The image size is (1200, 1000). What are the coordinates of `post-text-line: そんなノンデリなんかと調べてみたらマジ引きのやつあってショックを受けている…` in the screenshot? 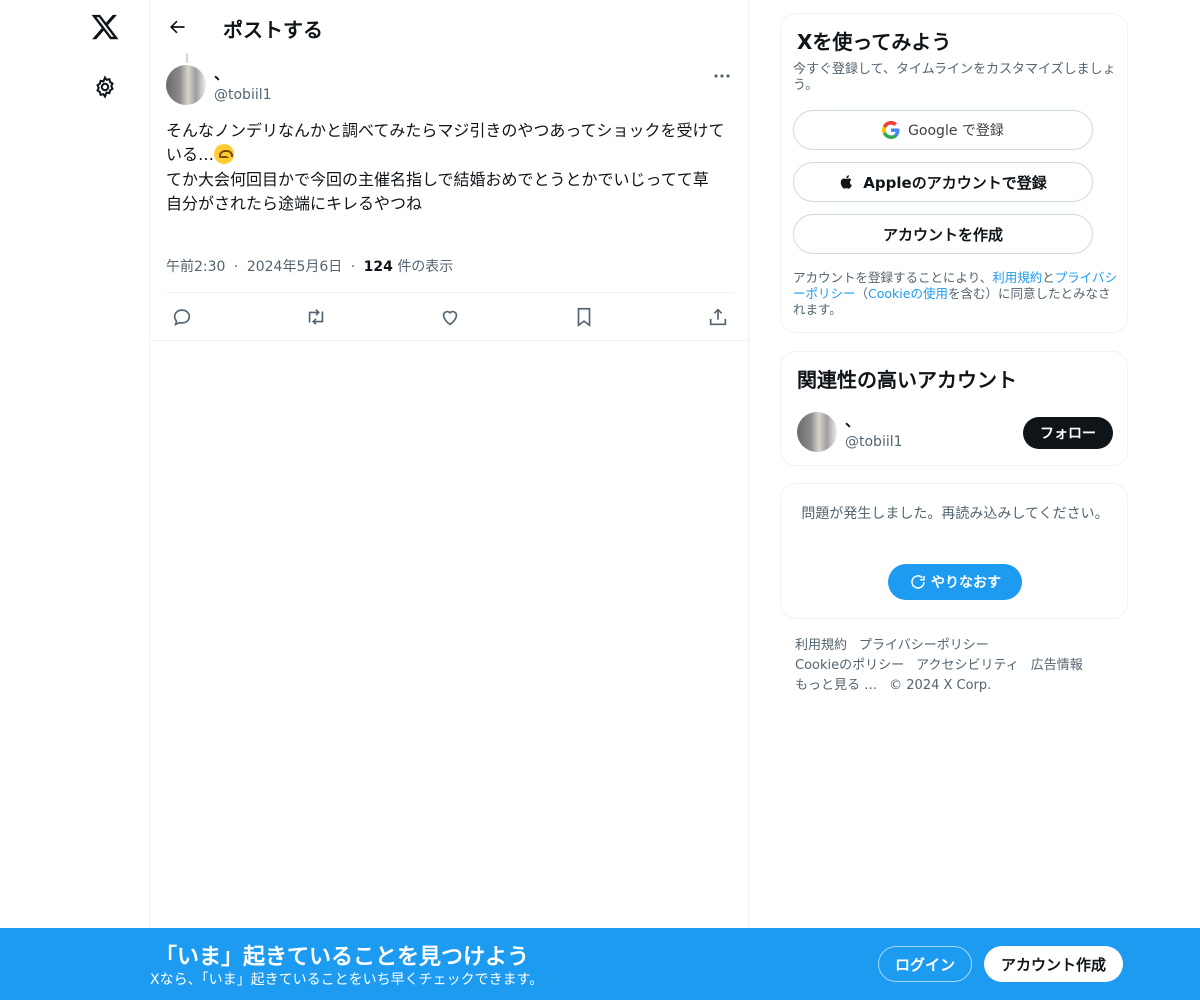 It's located at (445, 143).